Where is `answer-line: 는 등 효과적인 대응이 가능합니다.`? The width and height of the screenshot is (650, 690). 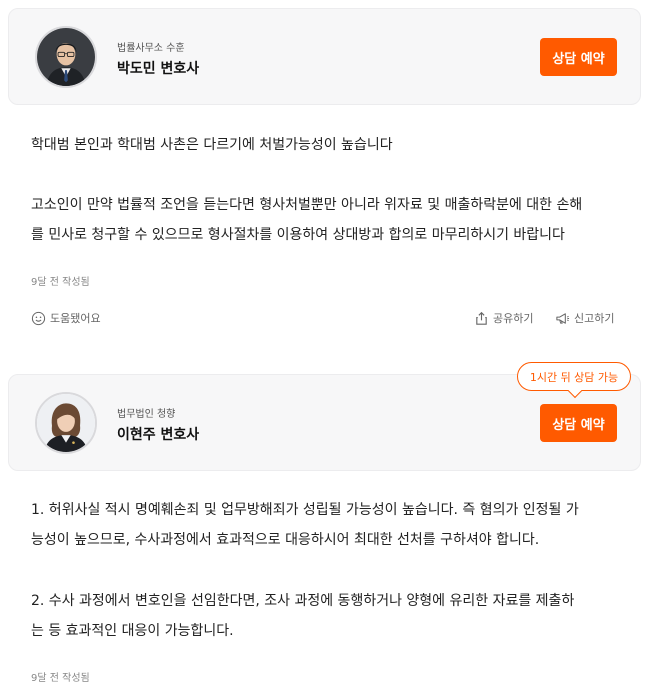
answer-line: 는 등 효과적인 대응이 가능합니다. is located at coordinates (132, 631).